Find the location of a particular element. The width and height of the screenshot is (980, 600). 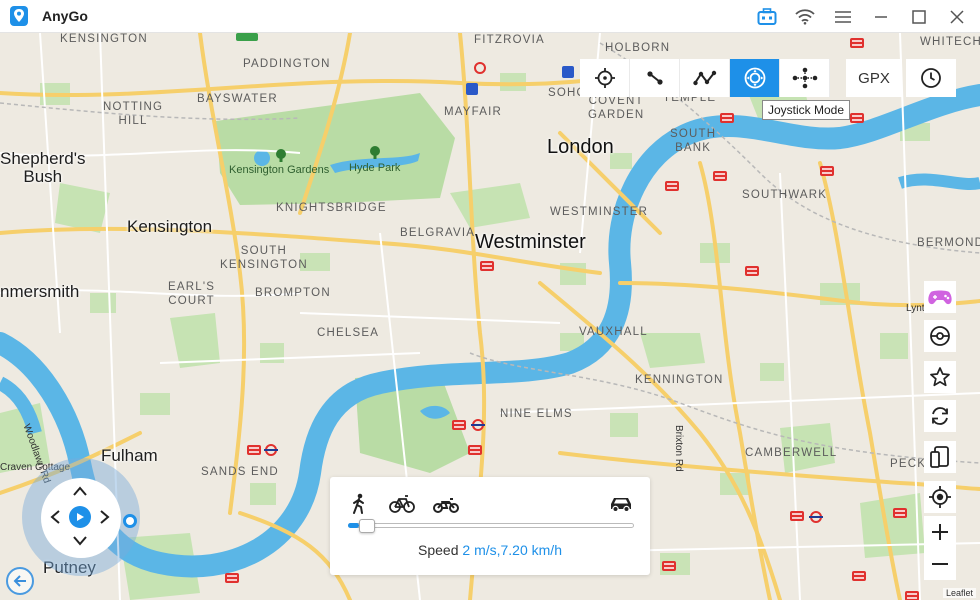

locate-icon is located at coordinates (940, 497).